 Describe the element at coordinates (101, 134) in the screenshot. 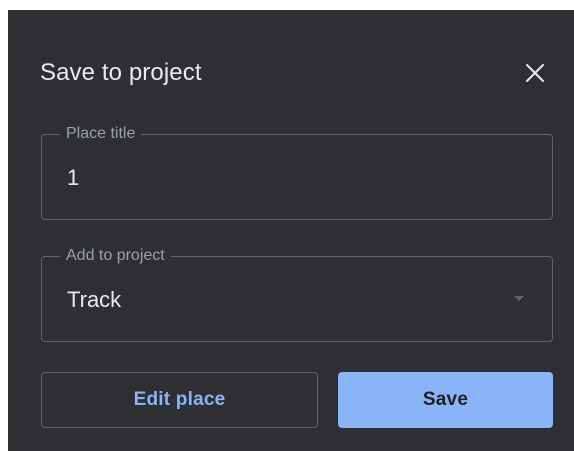

I see `place-title-label: Place title` at that location.